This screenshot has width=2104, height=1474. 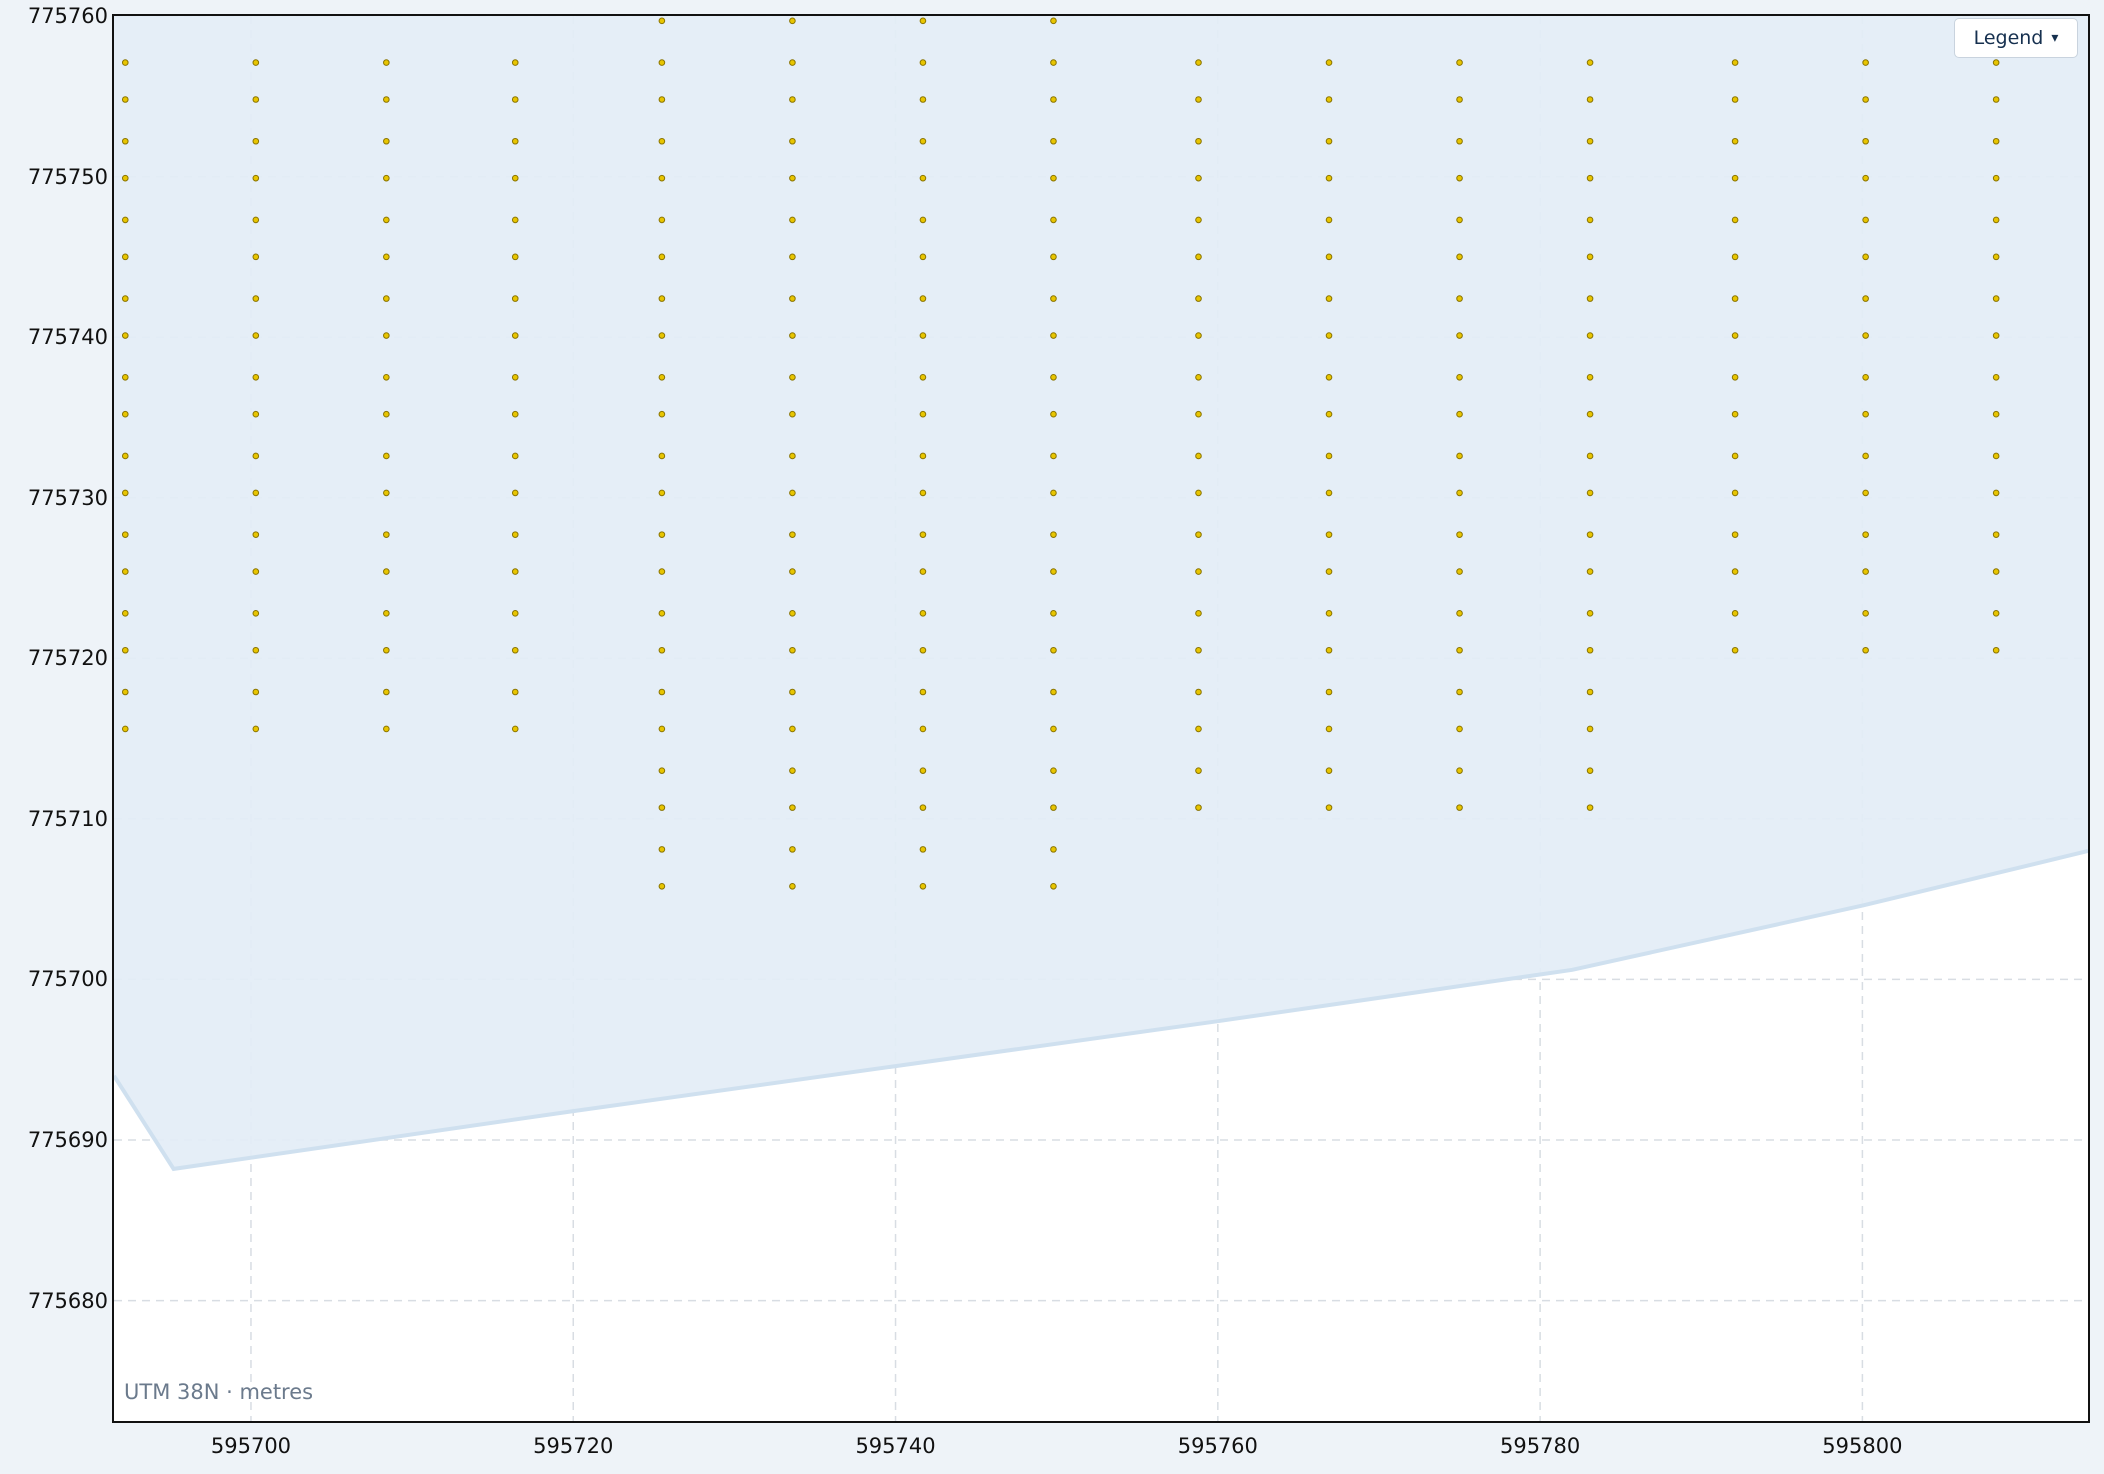 What do you see at coordinates (2016, 38) in the screenshot?
I see `legend-button: Legend ▾` at bounding box center [2016, 38].